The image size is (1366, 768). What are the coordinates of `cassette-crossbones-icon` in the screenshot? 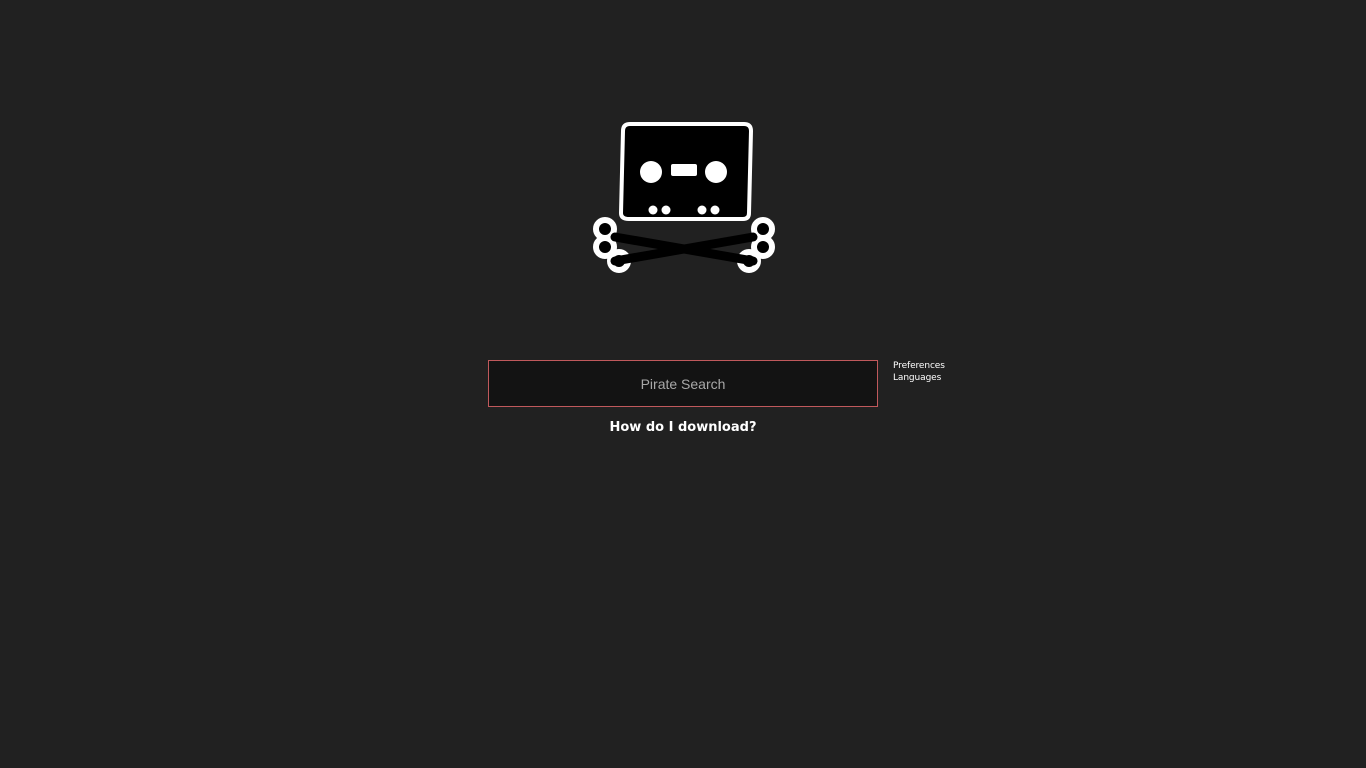 It's located at (684, 197).